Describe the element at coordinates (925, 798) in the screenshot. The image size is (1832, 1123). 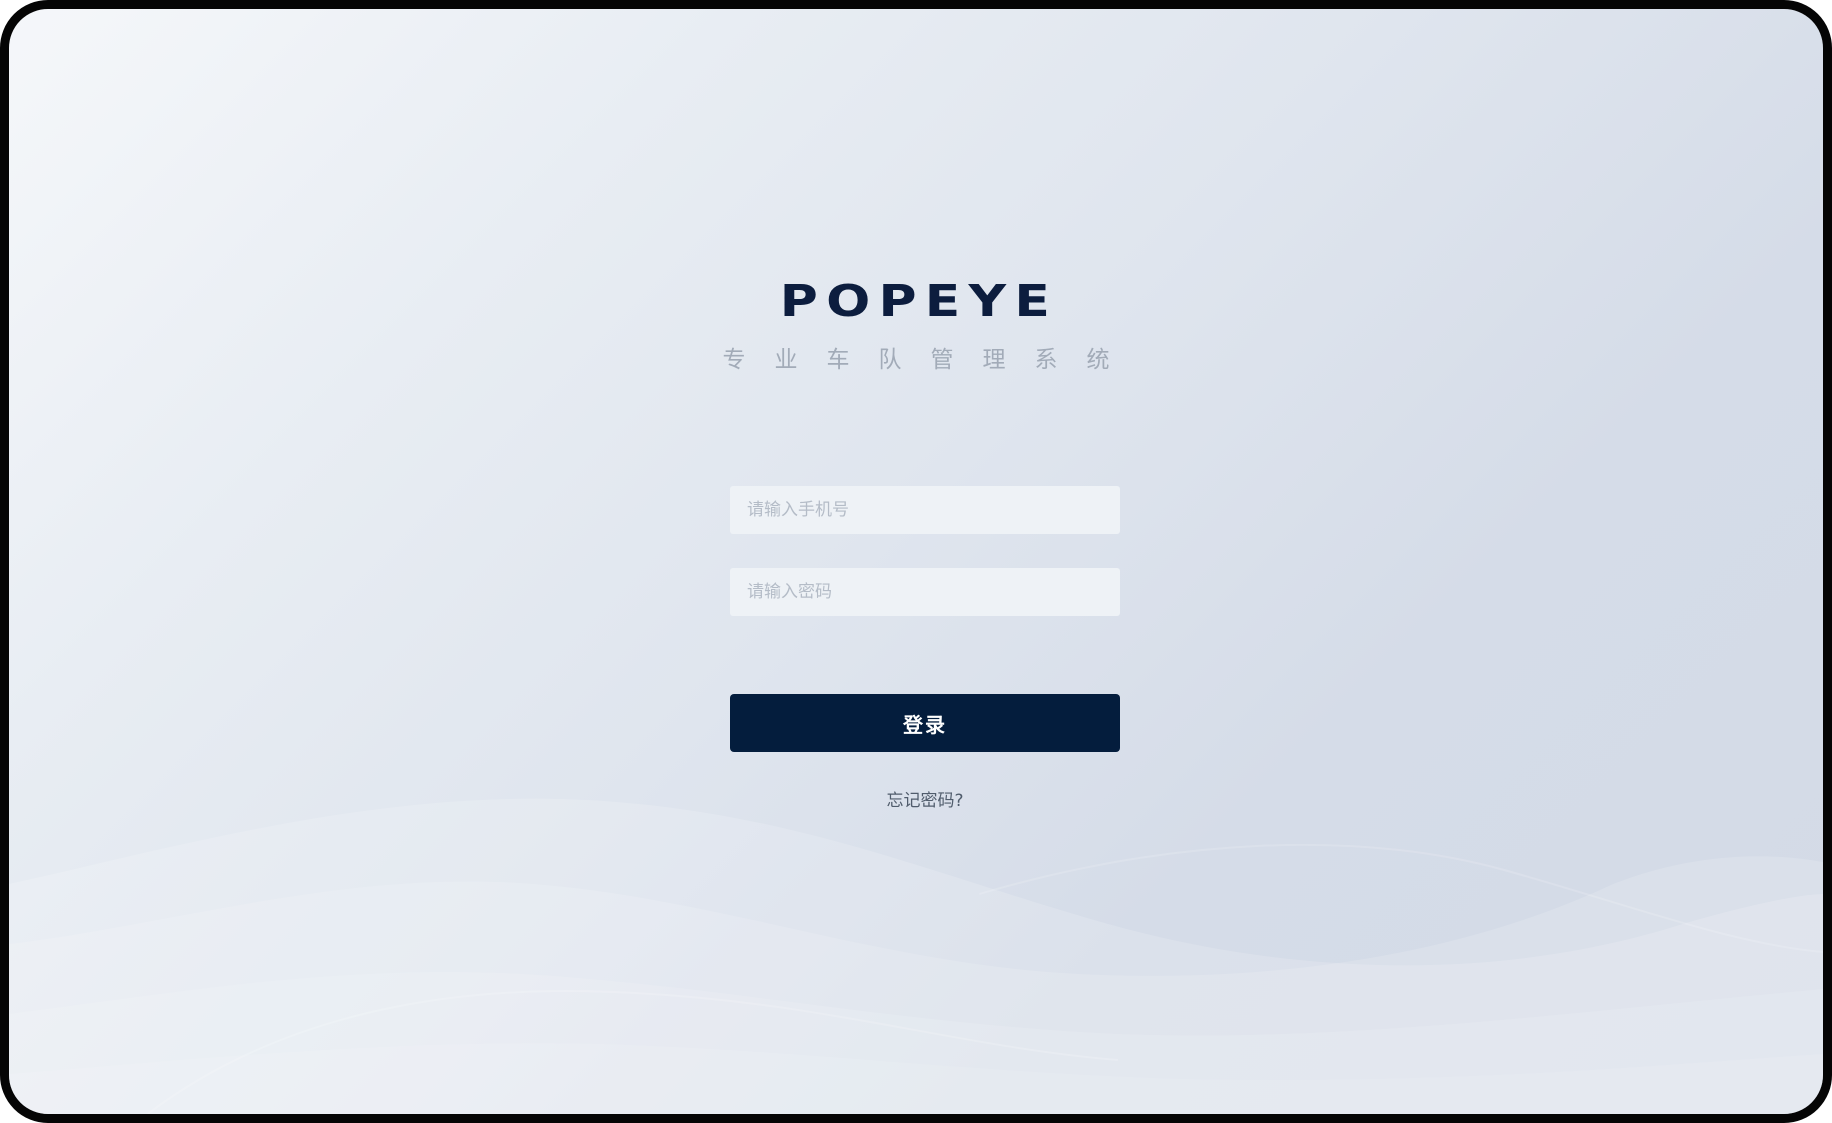
I see `forgot-password-link: 忘记密码?` at that location.